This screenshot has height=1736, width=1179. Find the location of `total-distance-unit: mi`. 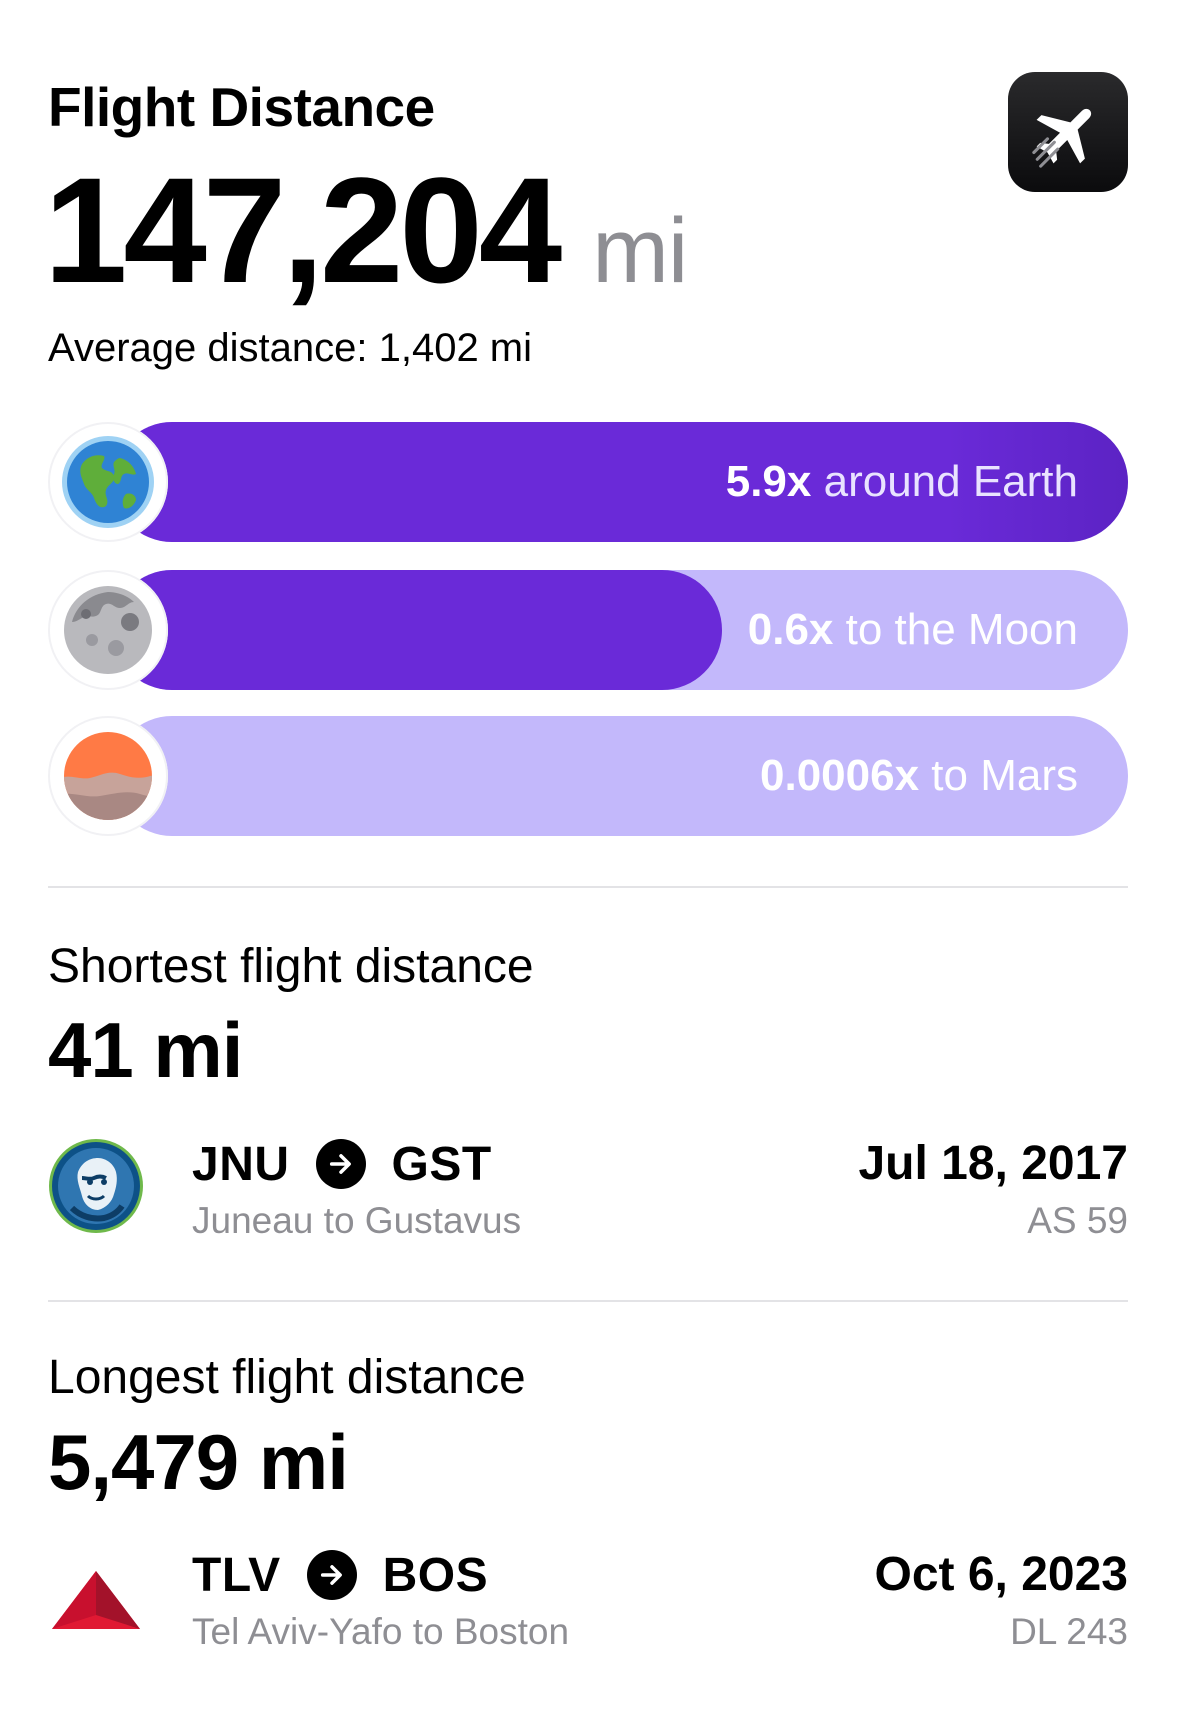

total-distance-unit: mi is located at coordinates (640, 251).